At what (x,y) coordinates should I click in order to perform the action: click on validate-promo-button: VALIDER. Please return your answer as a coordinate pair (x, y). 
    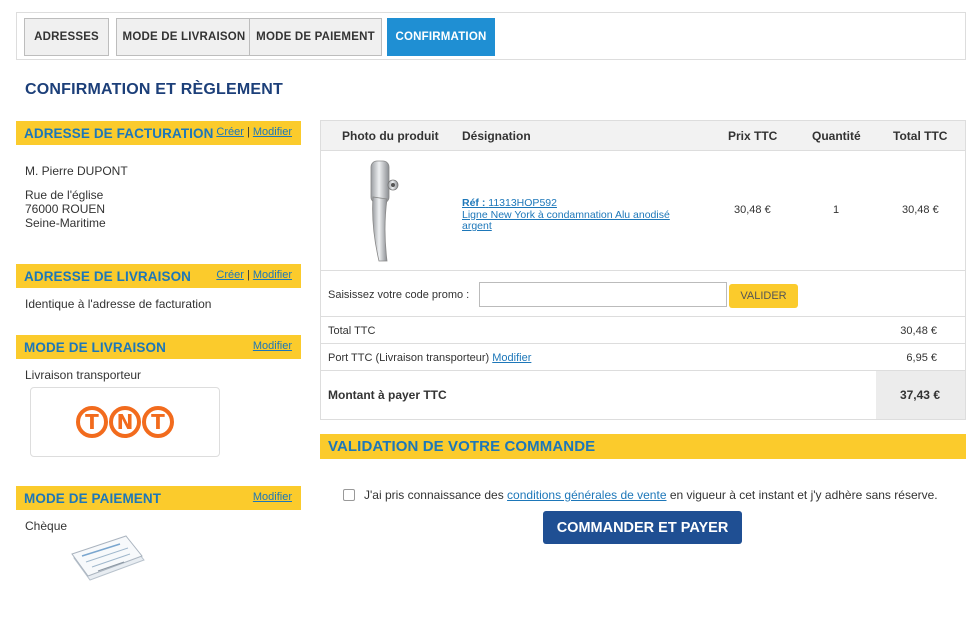
    Looking at the image, I should click on (763, 296).